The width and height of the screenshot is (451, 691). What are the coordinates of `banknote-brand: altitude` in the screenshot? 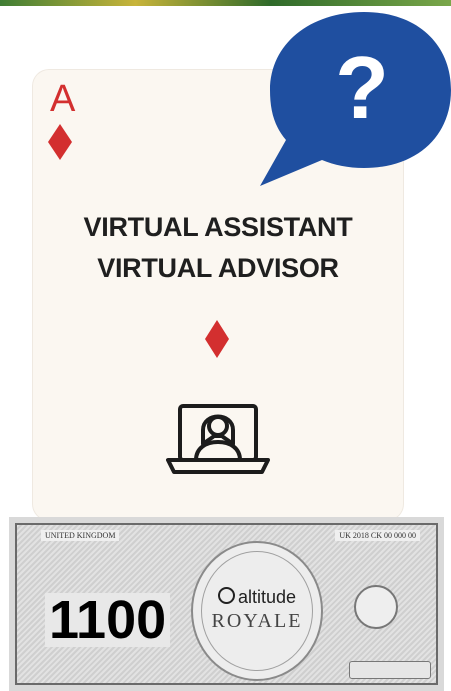 It's located at (257, 597).